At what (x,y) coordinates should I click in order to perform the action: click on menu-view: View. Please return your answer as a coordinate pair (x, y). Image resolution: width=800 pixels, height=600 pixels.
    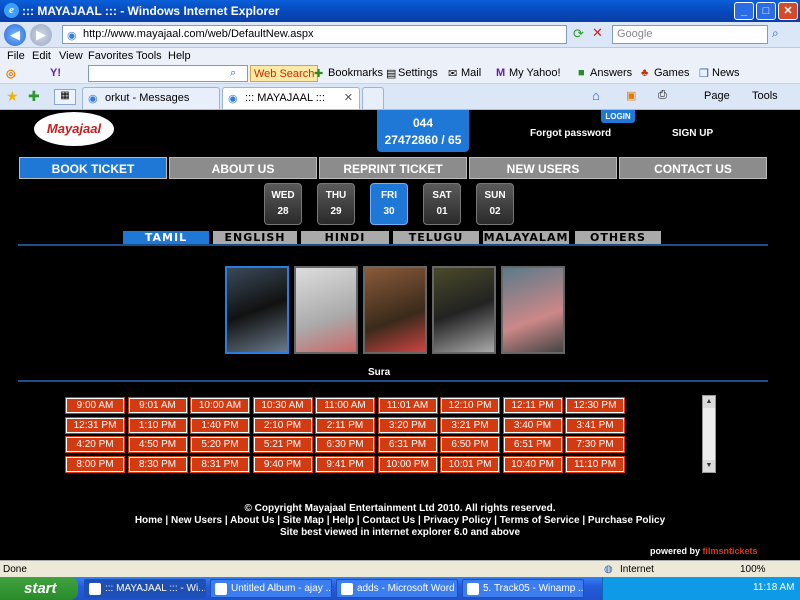
    Looking at the image, I should click on (71, 56).